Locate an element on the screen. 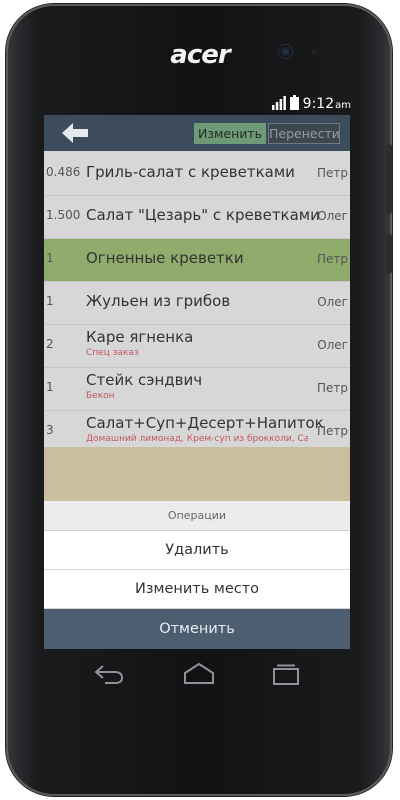 The image size is (400, 800). order-note: Бекон is located at coordinates (100, 396).